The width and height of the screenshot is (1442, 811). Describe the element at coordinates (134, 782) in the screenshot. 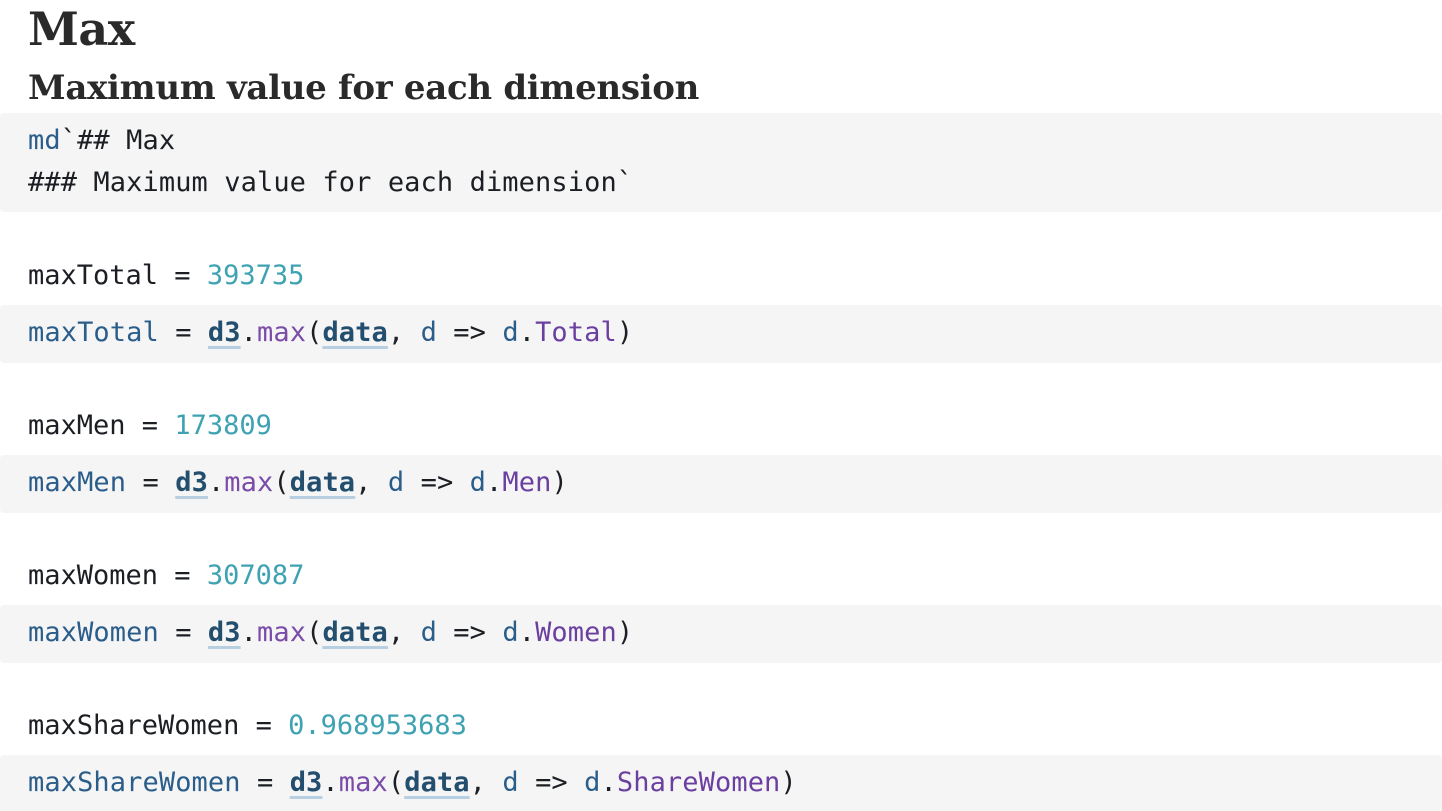

I see `source-name: maxShareWomen` at that location.